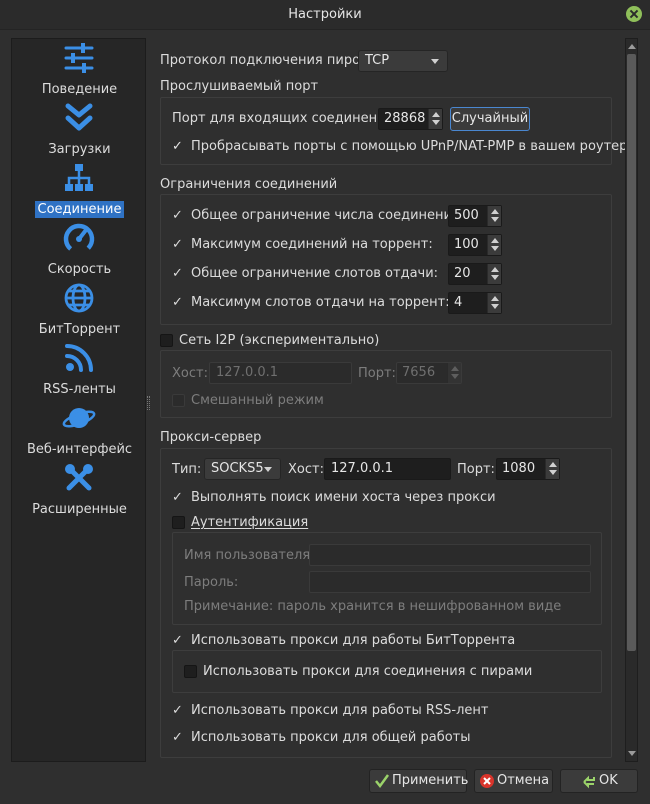  I want to click on window-title: Настройки, so click(325, 14).